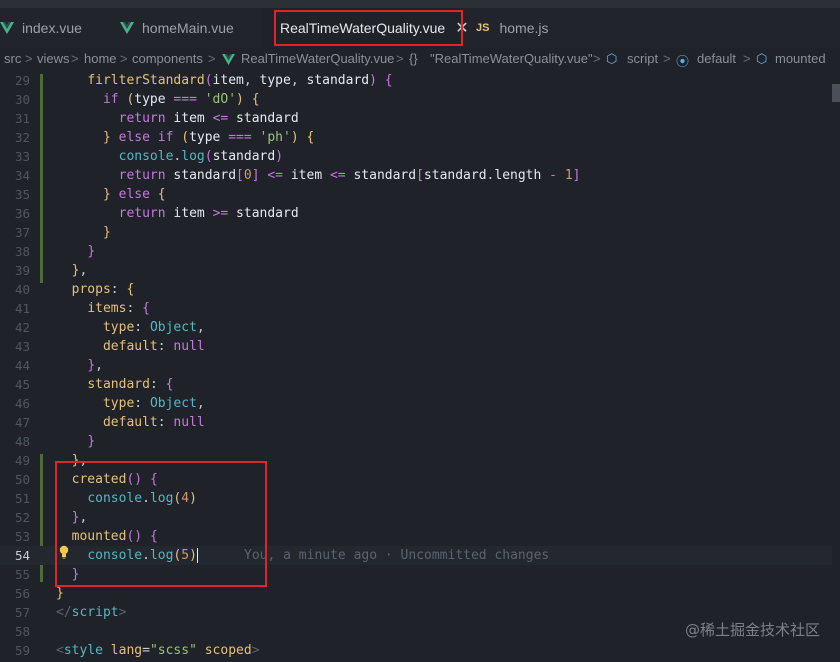 This screenshot has height=662, width=840. What do you see at coordinates (22, 631) in the screenshot?
I see `line-number: 58` at bounding box center [22, 631].